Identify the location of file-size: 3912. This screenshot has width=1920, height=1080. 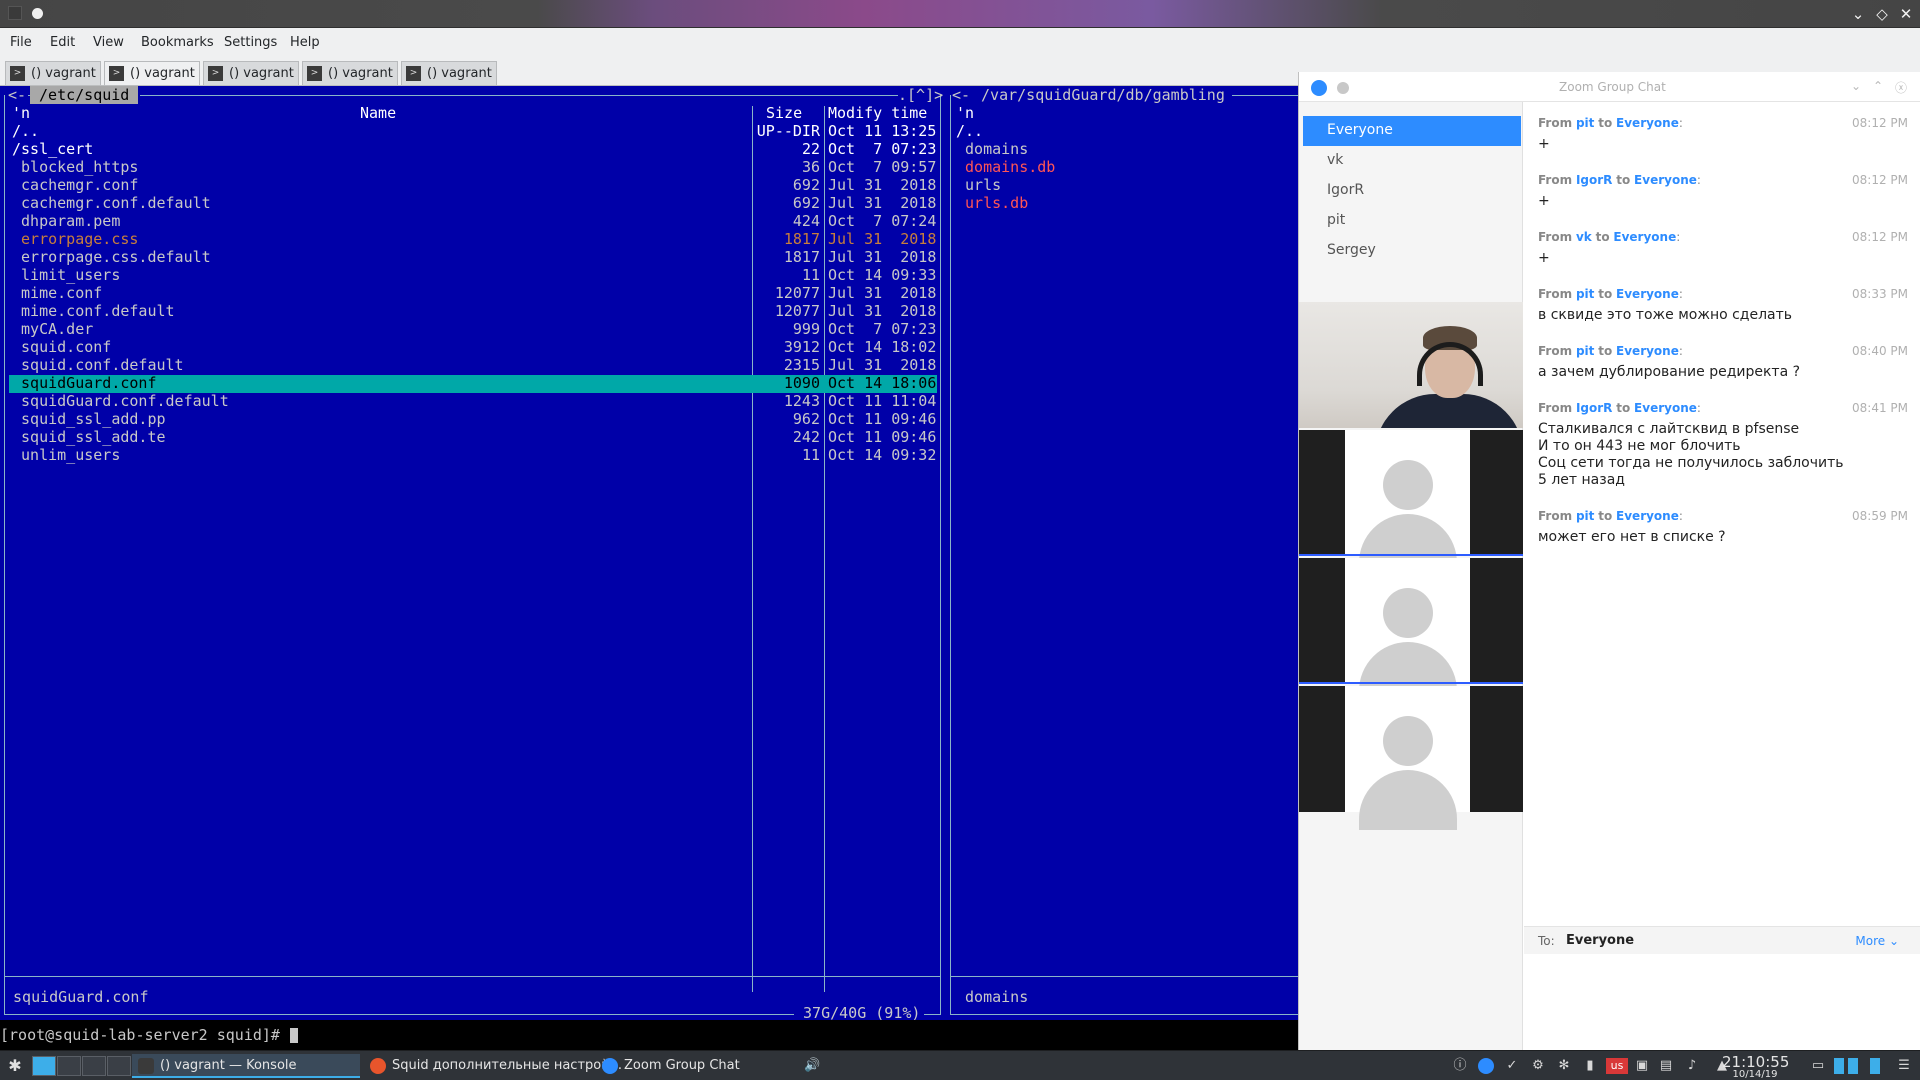
(802, 347).